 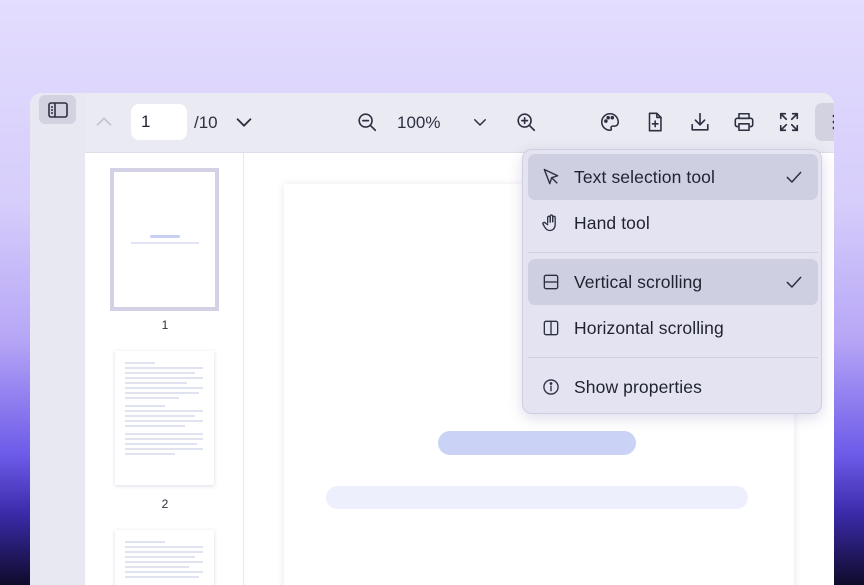 I want to click on menu-item-show-properties: Show properties, so click(x=673, y=387).